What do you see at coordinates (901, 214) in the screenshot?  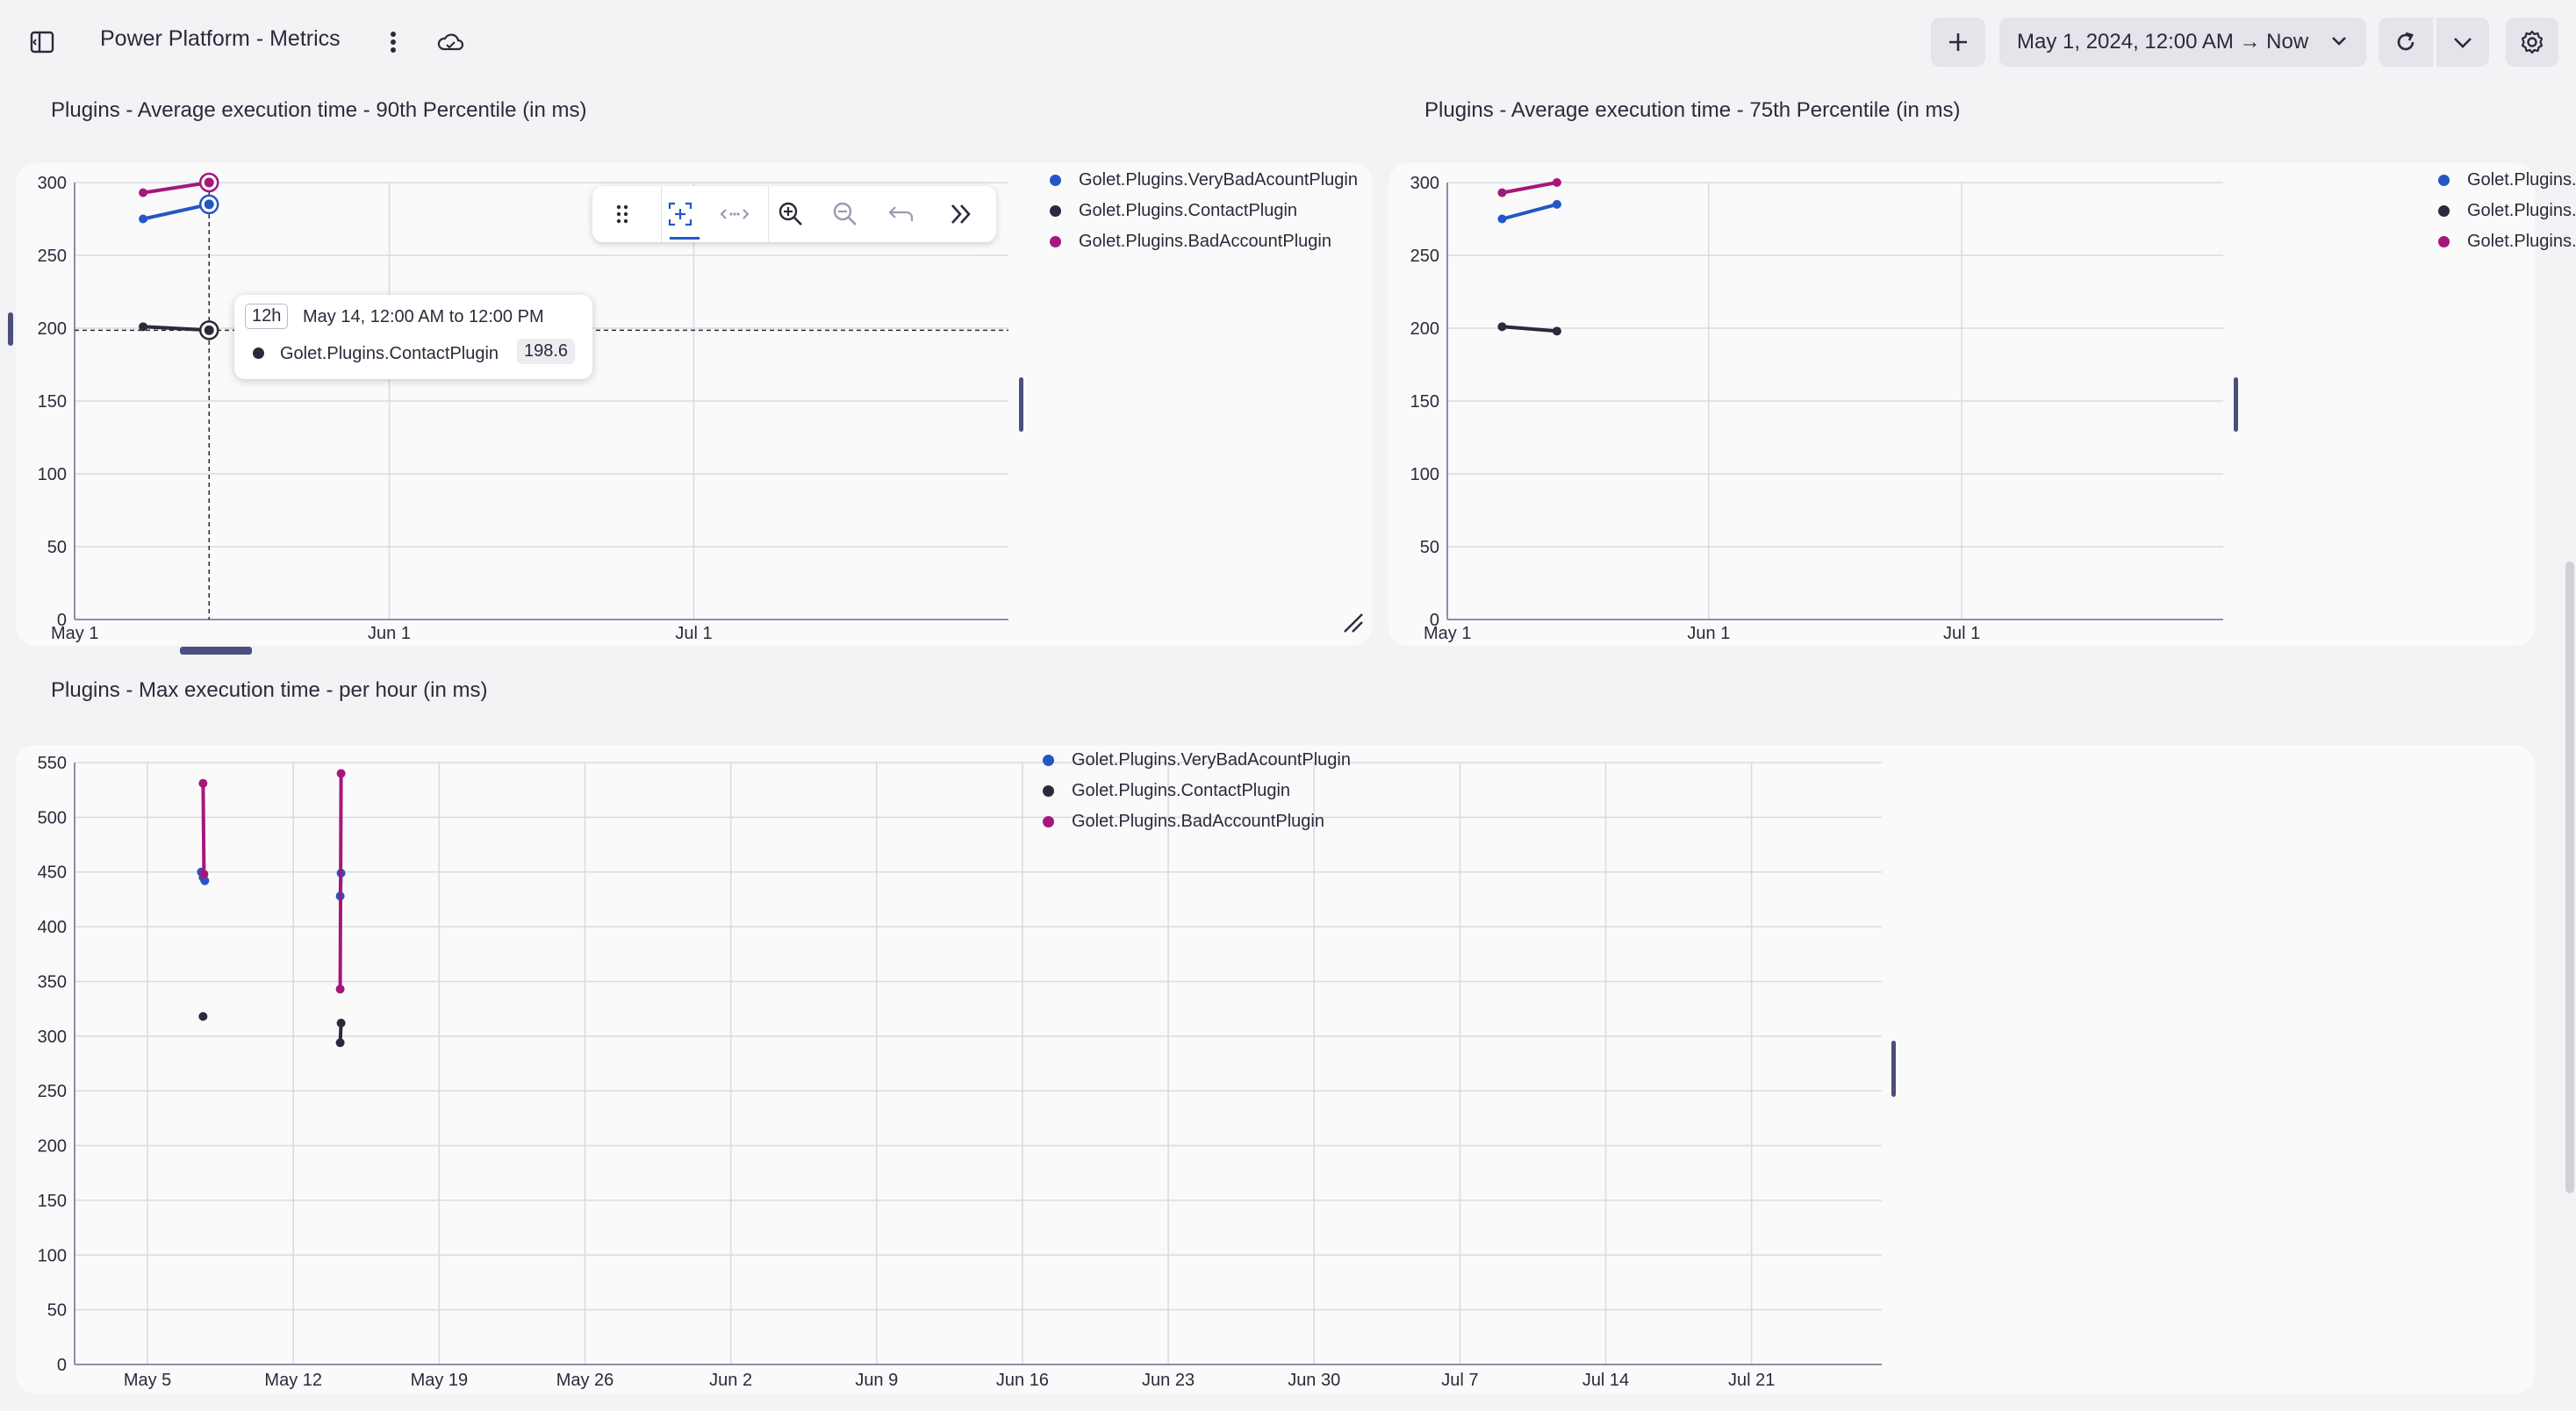 I see `undo-zoom-icon` at bounding box center [901, 214].